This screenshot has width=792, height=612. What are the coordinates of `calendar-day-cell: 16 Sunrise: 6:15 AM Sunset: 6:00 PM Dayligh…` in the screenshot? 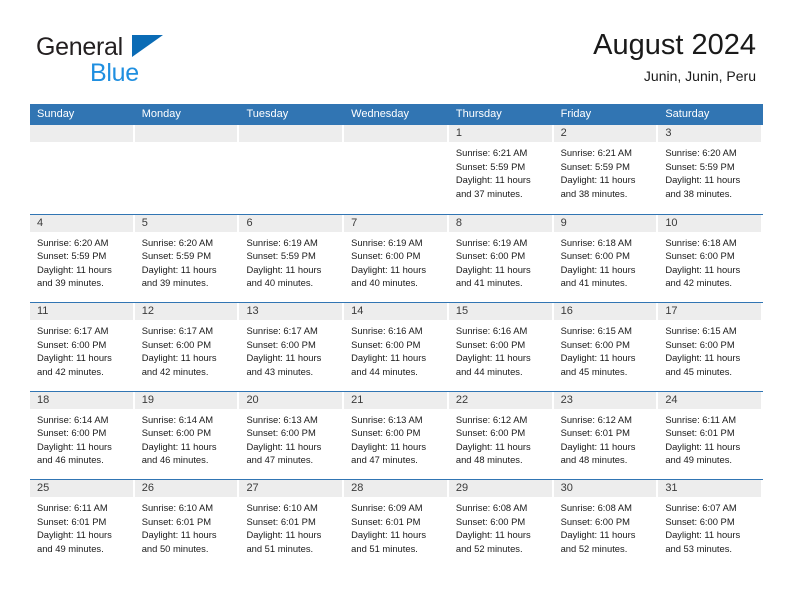 It's located at (606, 347).